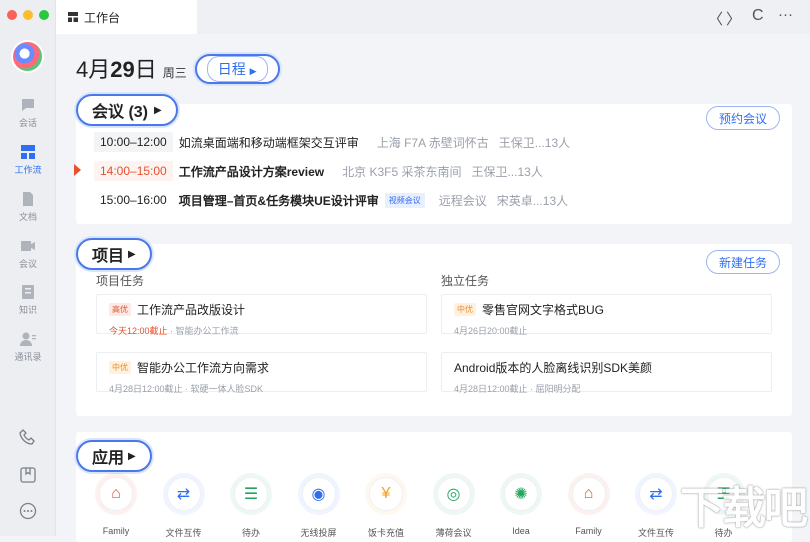  I want to click on sidebar-item-docs: 文档, so click(28, 207).